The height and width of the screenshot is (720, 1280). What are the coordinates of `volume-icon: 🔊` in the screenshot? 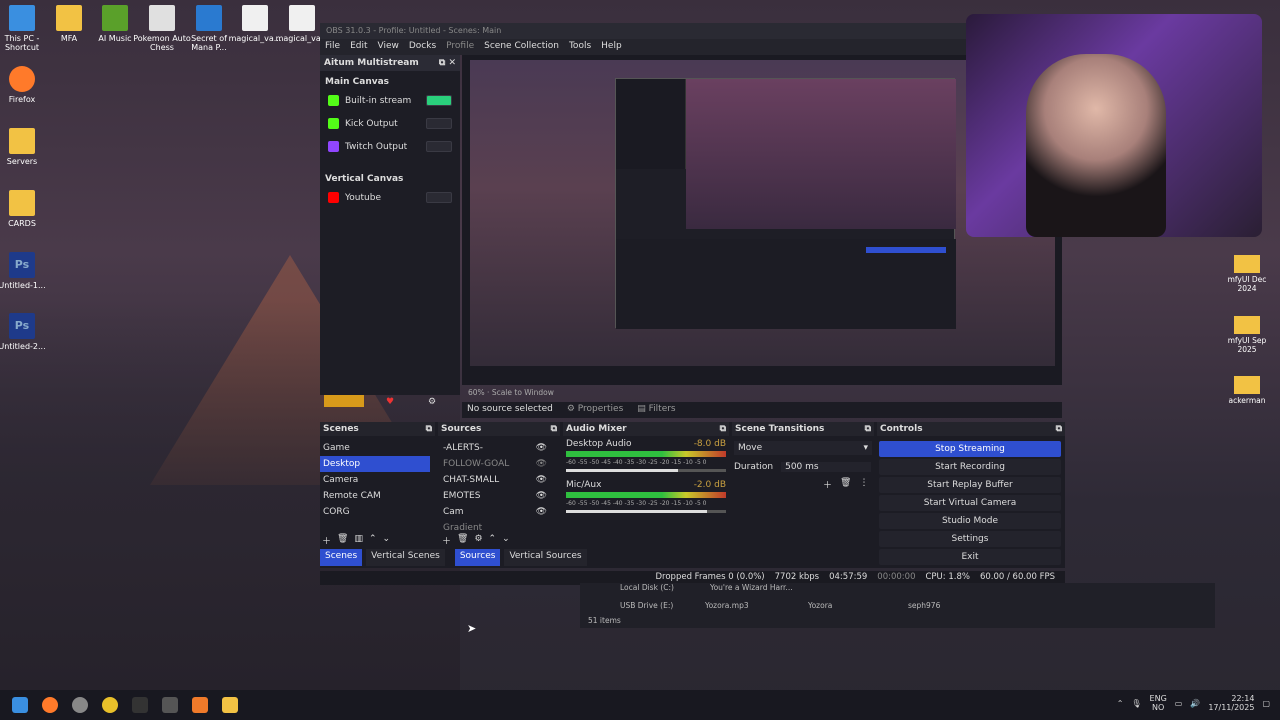 It's located at (1195, 703).